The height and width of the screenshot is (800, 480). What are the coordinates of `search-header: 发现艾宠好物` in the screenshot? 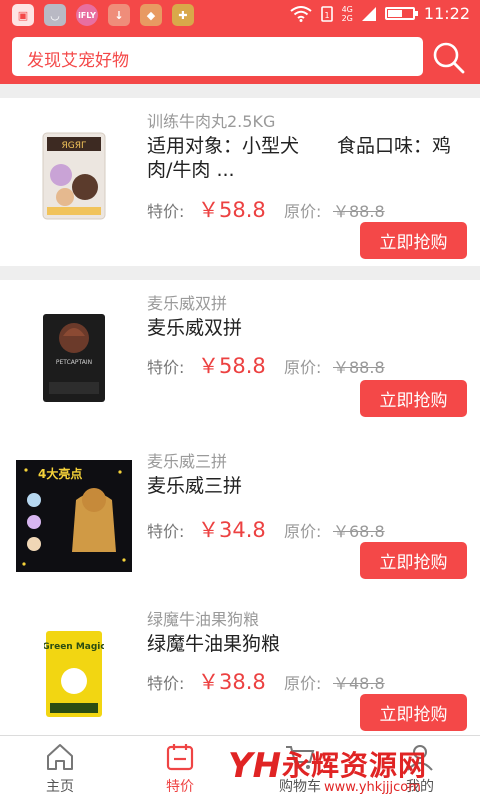 It's located at (240, 57).